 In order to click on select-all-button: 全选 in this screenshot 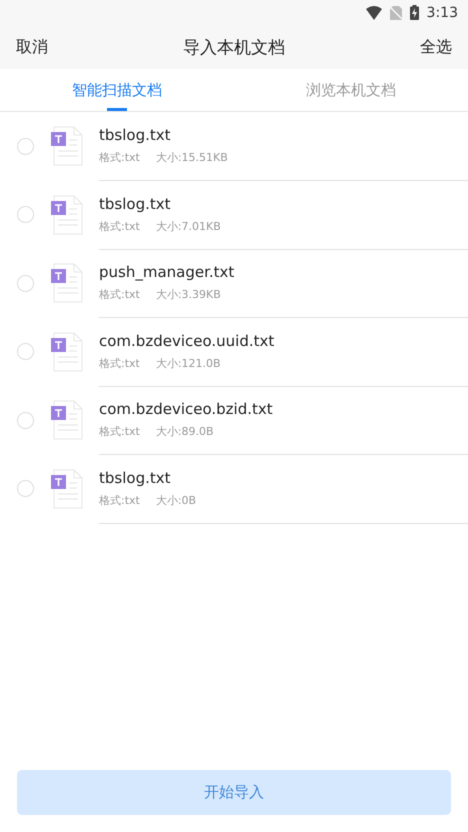, I will do `click(436, 47)`.